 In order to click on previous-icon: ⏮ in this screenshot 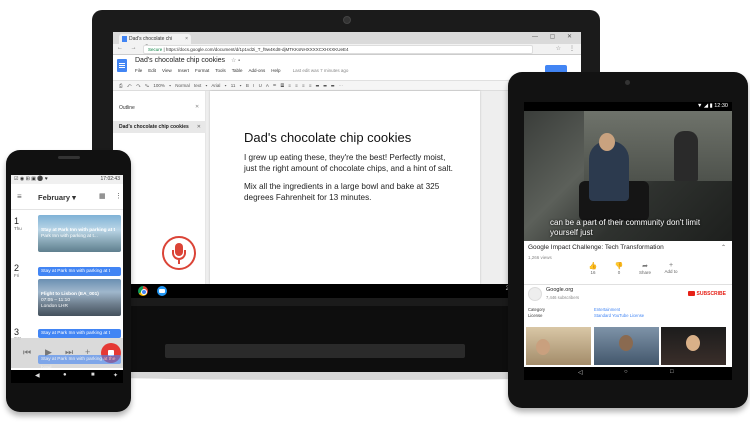, I will do `click(27, 352)`.